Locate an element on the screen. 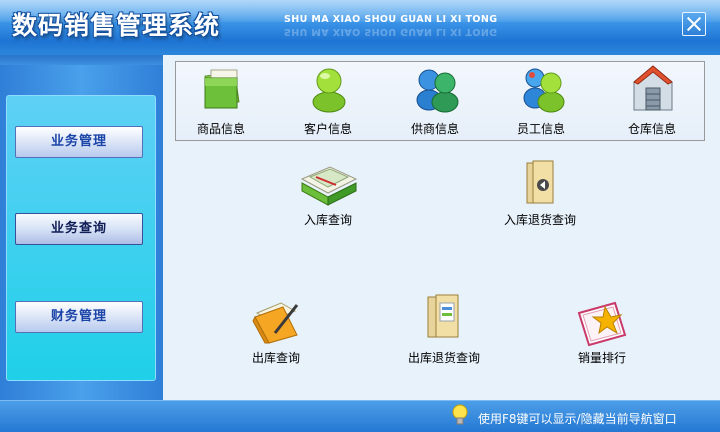 The width and height of the screenshot is (720, 432). toolbar-customer-info: 客户信息 is located at coordinates (328, 101).